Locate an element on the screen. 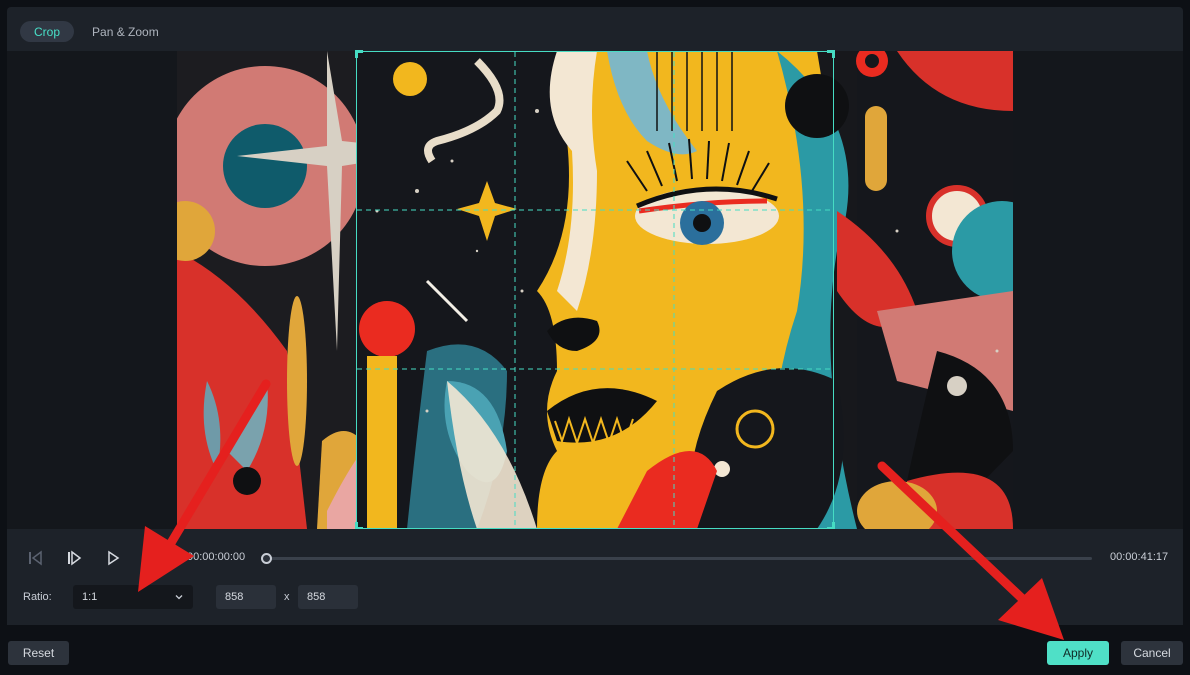  apply-button: Apply is located at coordinates (1078, 653).